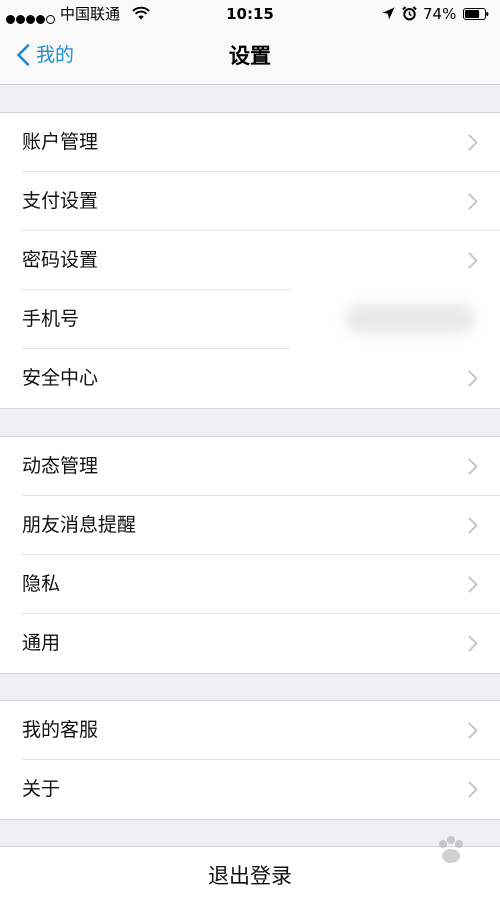 The height and width of the screenshot is (906, 500). I want to click on settings-item-payment-settings: 支付设置, so click(250, 201).